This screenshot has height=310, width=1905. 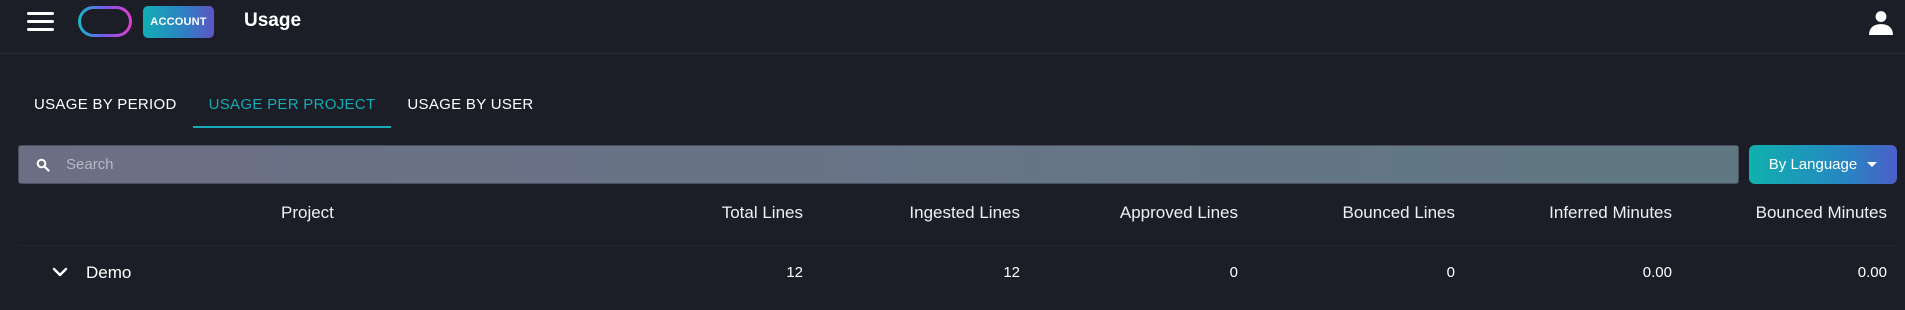 I want to click on group-by-label: By Language, so click(x=1813, y=164).